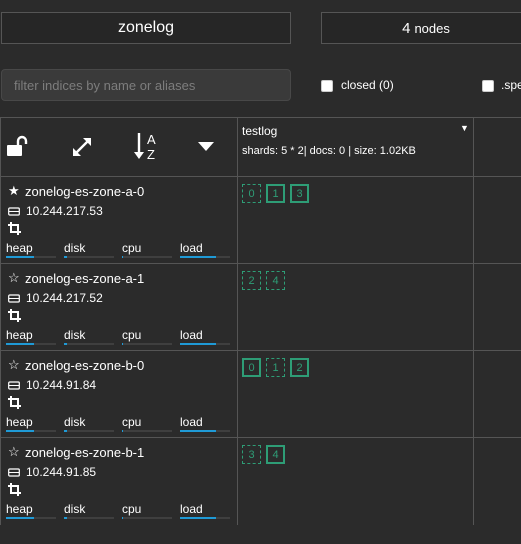  I want to click on sort-alpha-icon: AZ, so click(147, 146).